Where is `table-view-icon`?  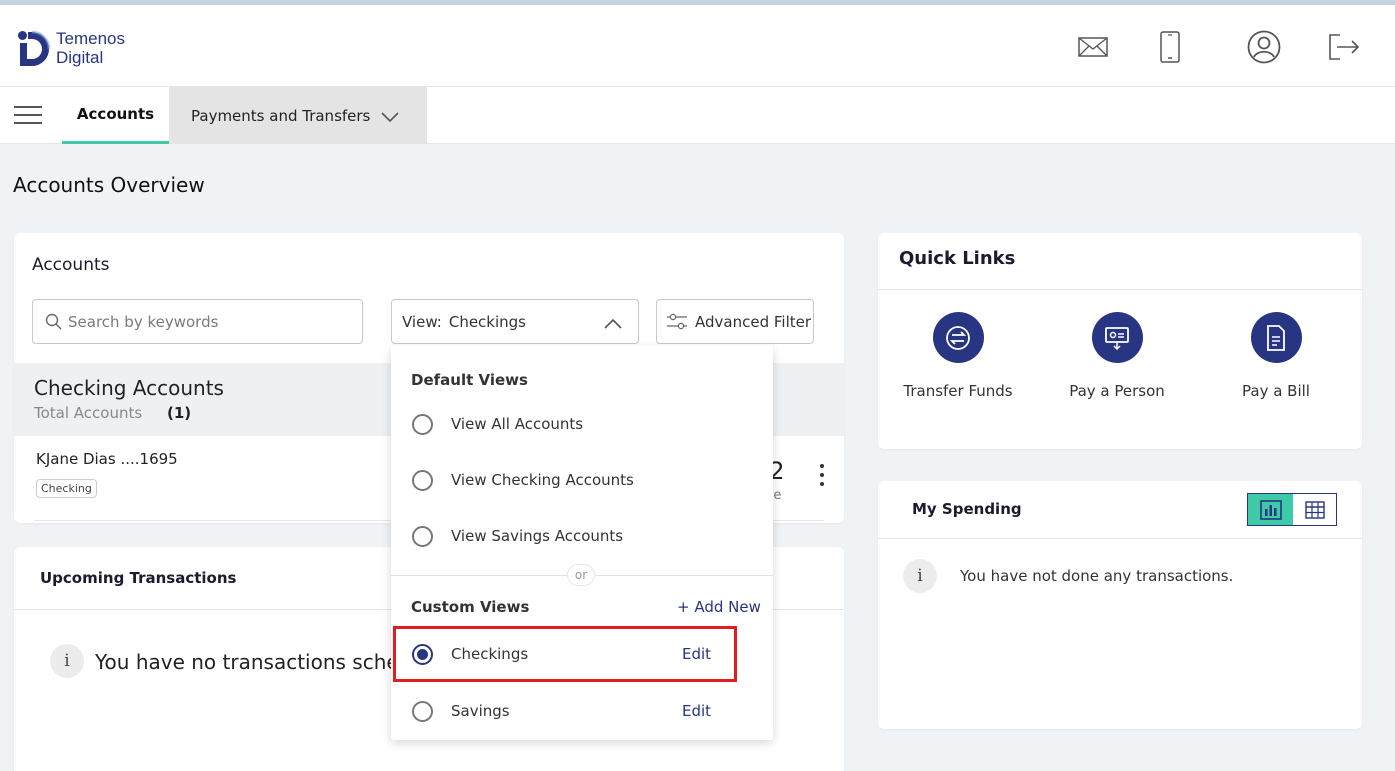
table-view-icon is located at coordinates (1314, 509).